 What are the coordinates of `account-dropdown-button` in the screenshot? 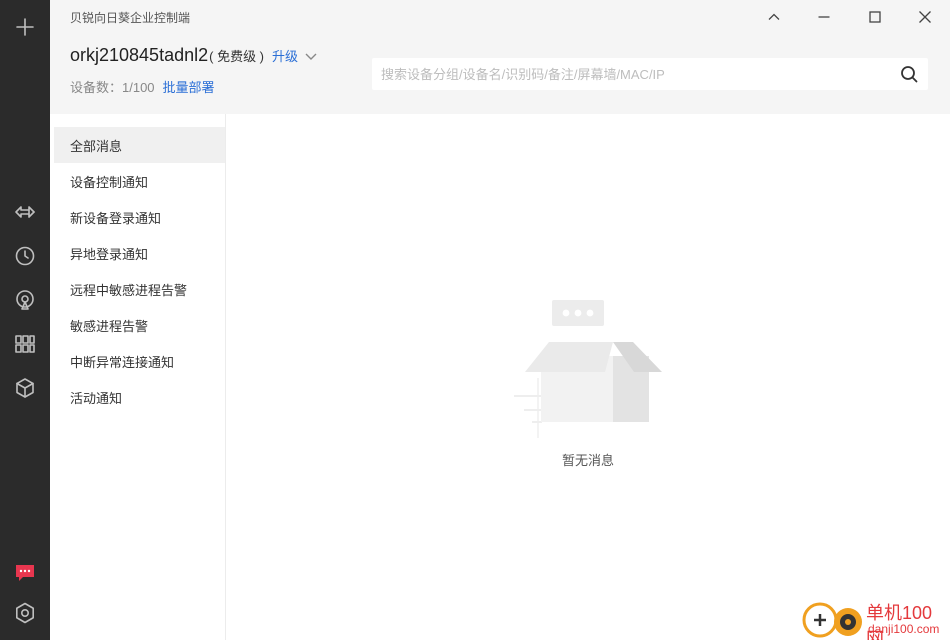 It's located at (311, 56).